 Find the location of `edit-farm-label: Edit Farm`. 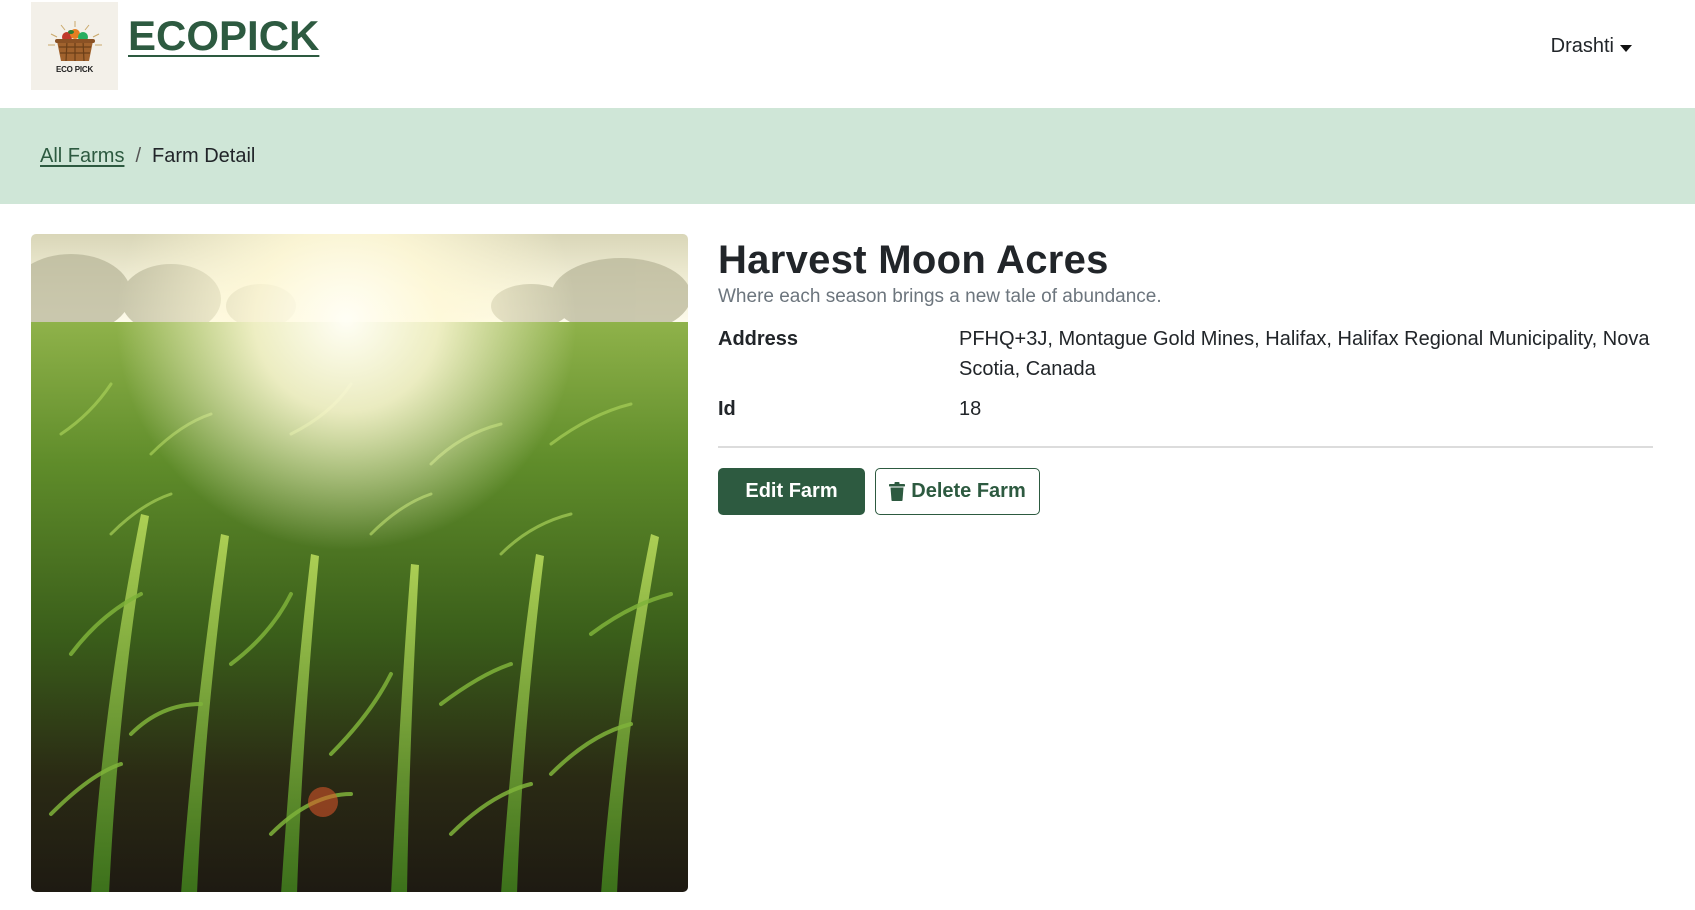

edit-farm-label: Edit Farm is located at coordinates (791, 491).